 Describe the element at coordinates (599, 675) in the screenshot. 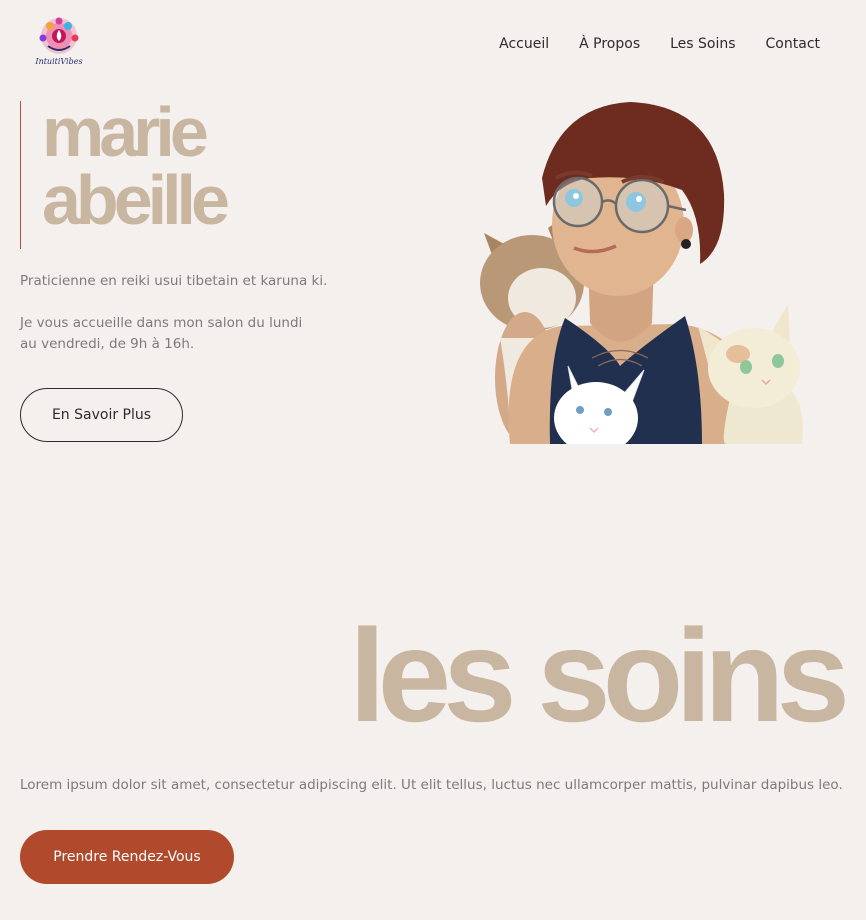

I see `soins-section-title: les soins` at that location.